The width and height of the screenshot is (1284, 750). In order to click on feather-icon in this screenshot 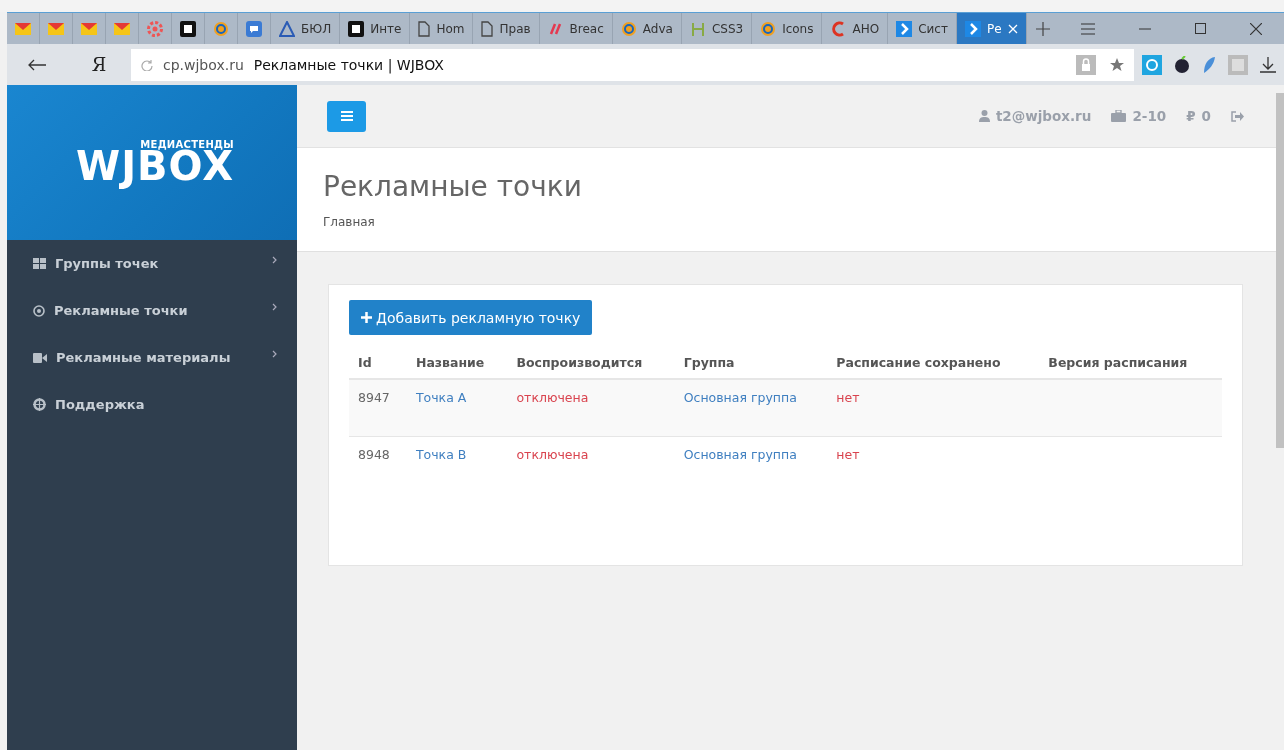, I will do `click(1209, 64)`.